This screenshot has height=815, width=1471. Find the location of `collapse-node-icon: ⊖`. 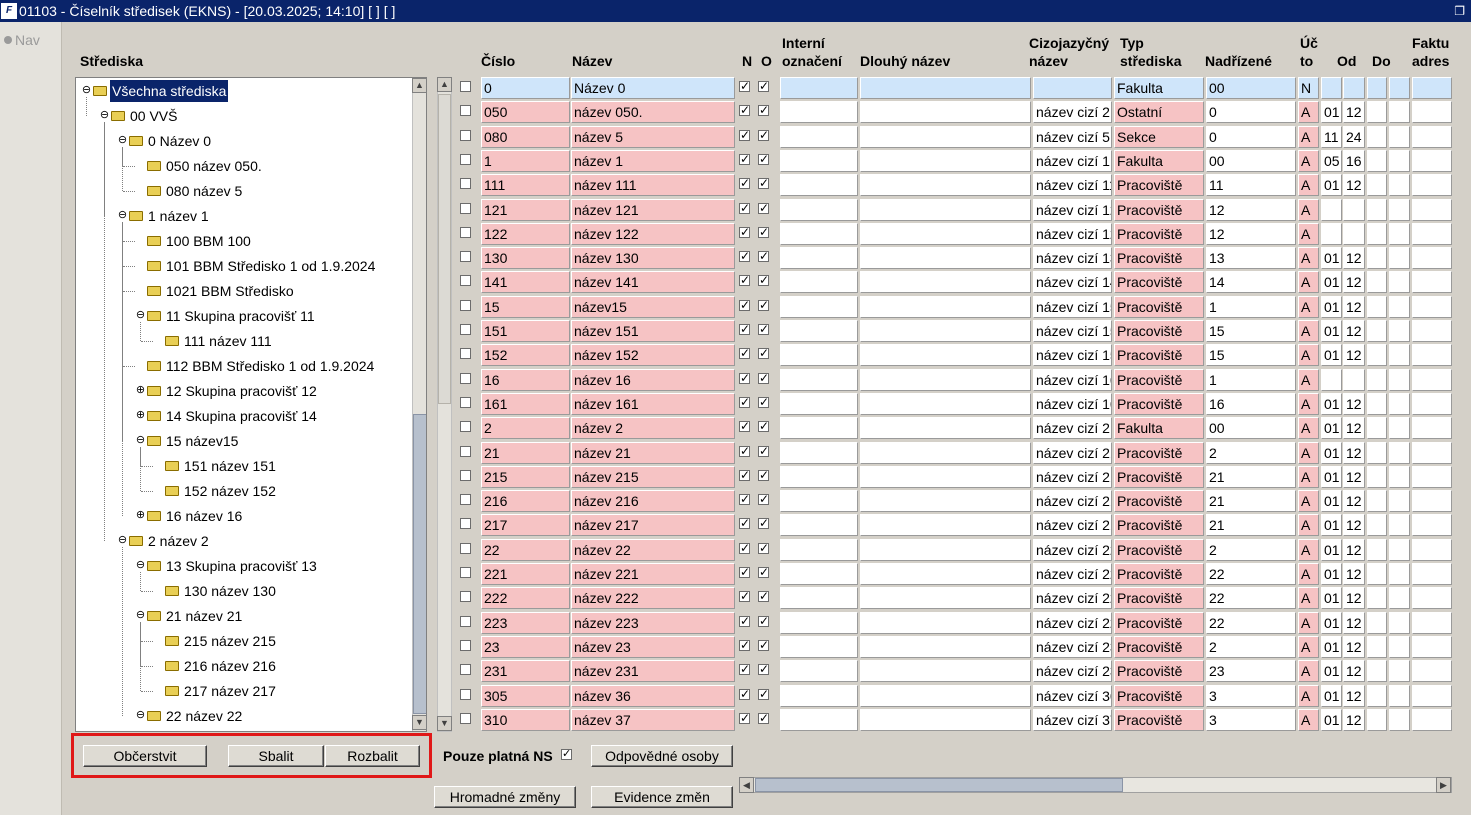

collapse-node-icon: ⊖ is located at coordinates (122, 540).